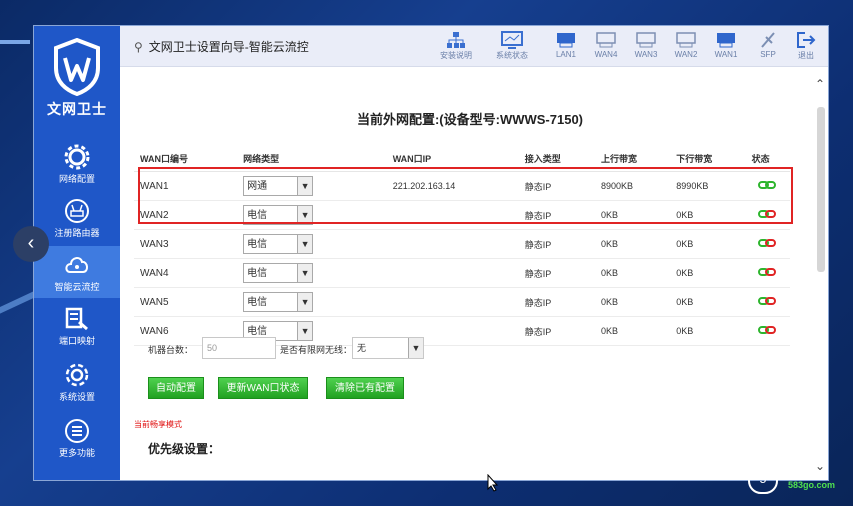 The height and width of the screenshot is (506, 853). I want to click on wan-id-cell: WAN3, so click(186, 244).